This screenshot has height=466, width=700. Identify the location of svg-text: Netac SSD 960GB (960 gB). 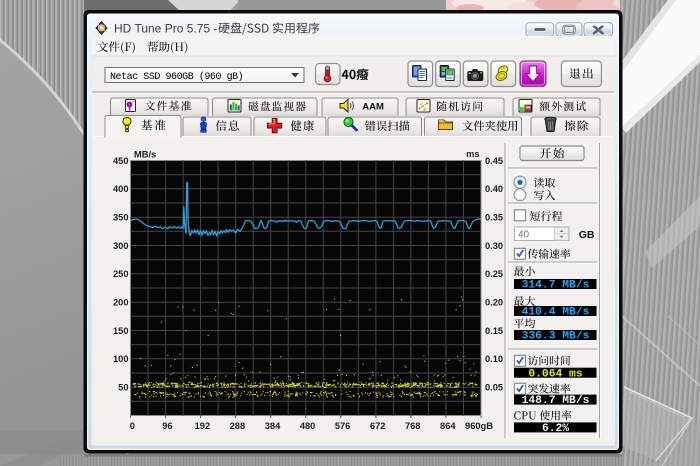
(176, 77).